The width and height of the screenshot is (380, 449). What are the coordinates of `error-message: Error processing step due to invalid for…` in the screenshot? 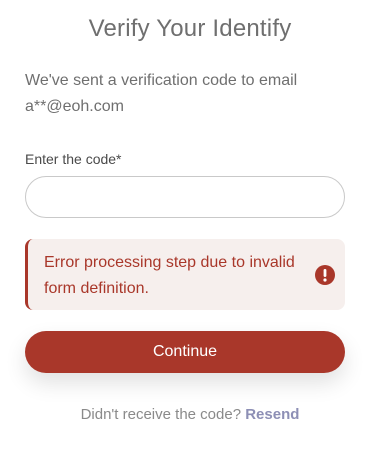 It's located at (169, 275).